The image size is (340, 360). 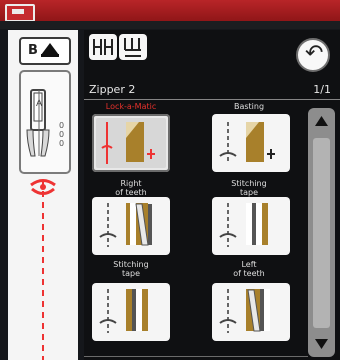 What do you see at coordinates (170, 11) in the screenshot?
I see `top-band` at bounding box center [170, 11].